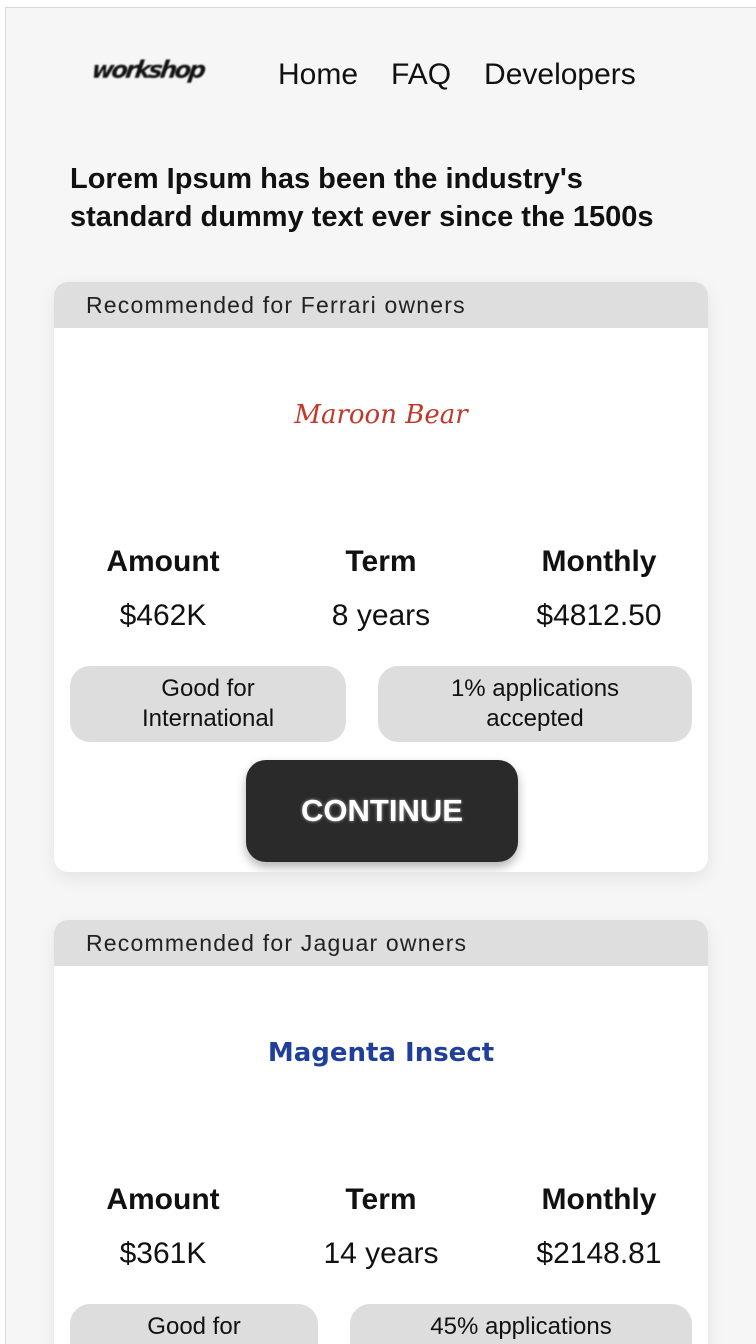 This screenshot has width=756, height=1344. Describe the element at coordinates (163, 1227) in the screenshot. I see `stat-amount: Amount $361K` at that location.